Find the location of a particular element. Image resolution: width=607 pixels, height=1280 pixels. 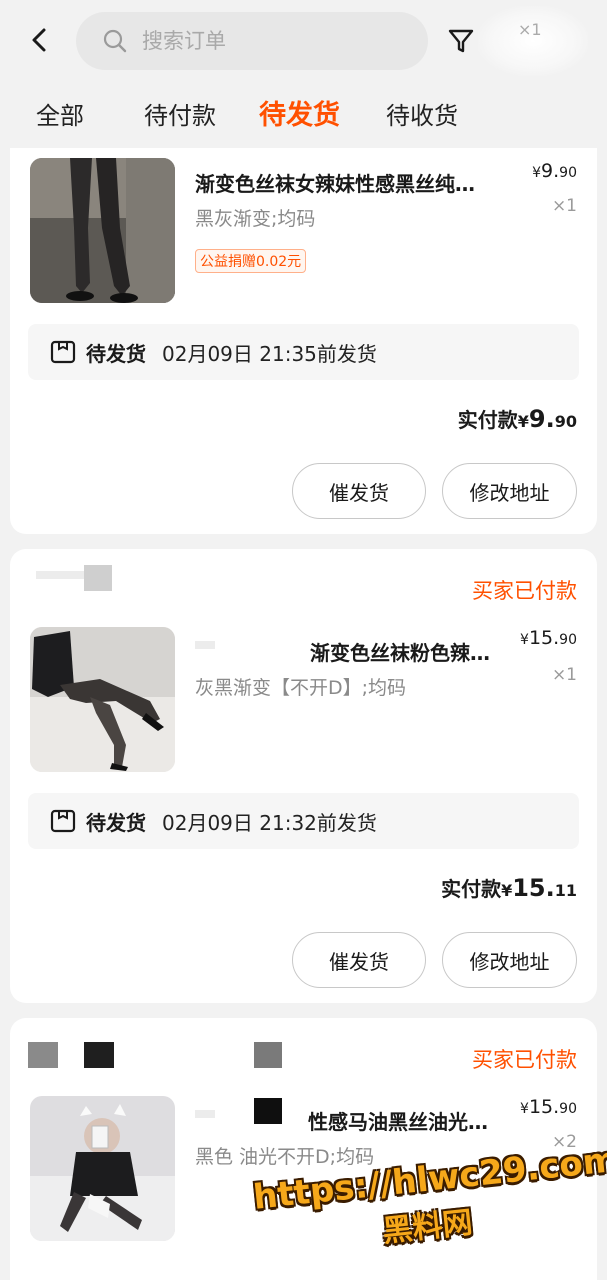

filter-icon is located at coordinates (461, 41).